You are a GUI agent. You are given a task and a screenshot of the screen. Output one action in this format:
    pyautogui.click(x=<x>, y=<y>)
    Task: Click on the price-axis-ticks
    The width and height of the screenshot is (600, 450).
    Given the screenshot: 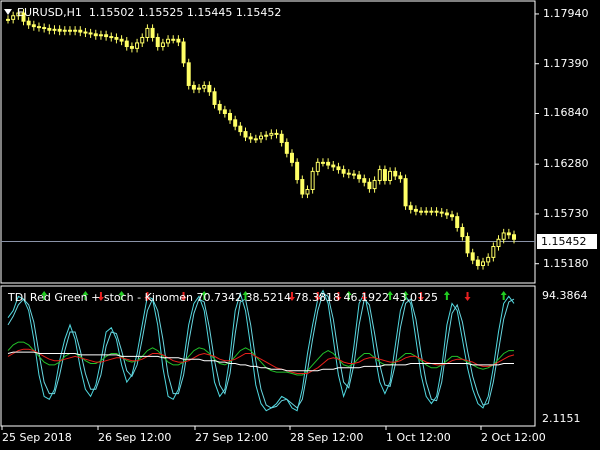 What is the action you would take?
    pyautogui.click(x=537, y=139)
    